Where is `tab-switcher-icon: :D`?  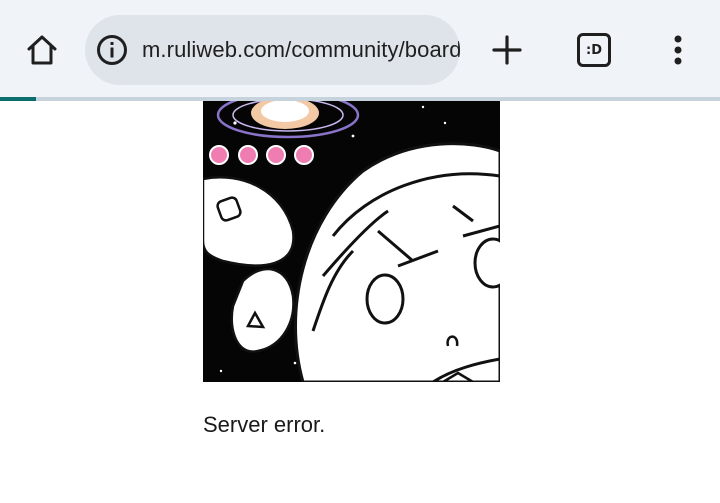
tab-switcher-icon: :D is located at coordinates (594, 50).